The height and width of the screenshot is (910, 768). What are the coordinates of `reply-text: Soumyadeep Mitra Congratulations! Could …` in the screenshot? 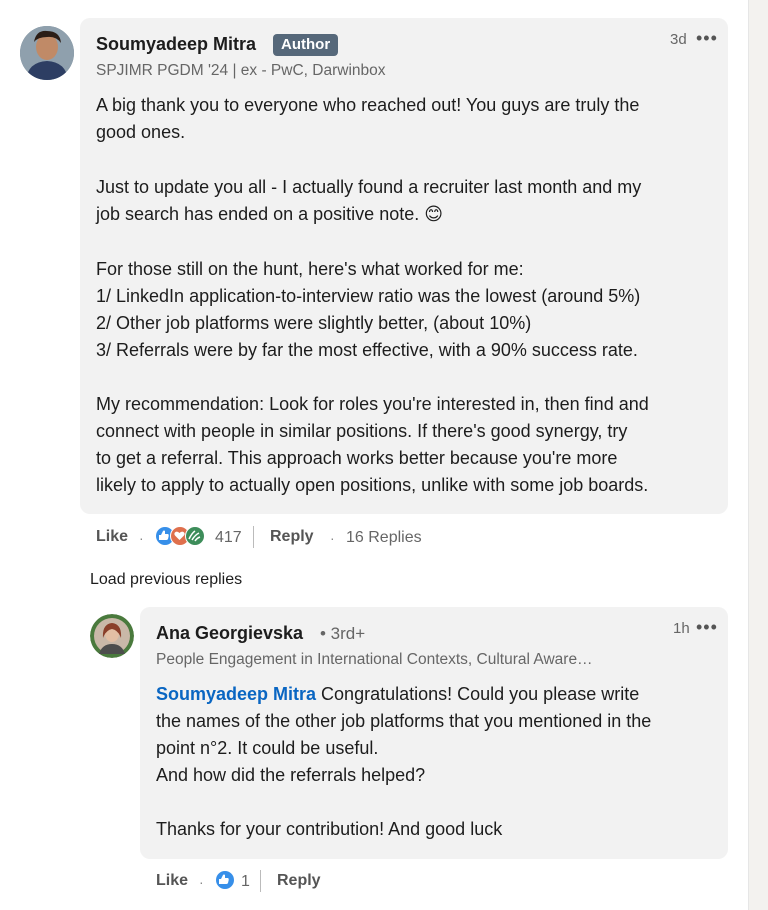 It's located at (403, 762).